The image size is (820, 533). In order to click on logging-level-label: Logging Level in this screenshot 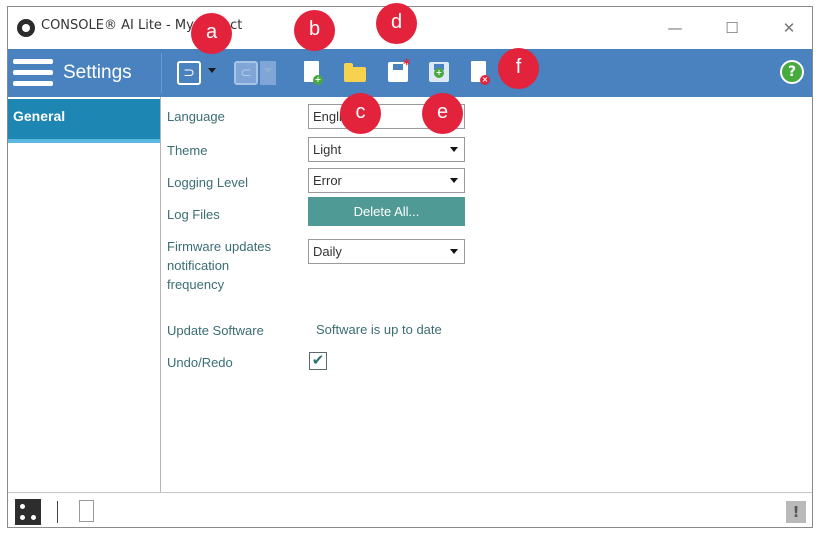, I will do `click(207, 182)`.